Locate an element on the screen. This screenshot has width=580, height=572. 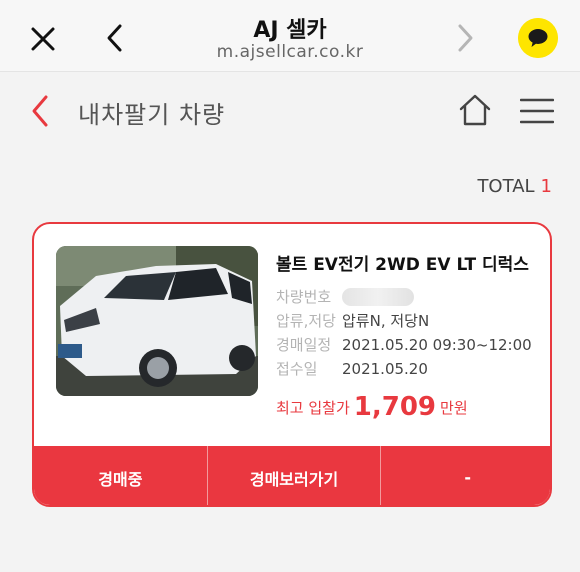
browser-bar: AJ 셀카 m.ajsellcar.co.kr is located at coordinates (290, 36).